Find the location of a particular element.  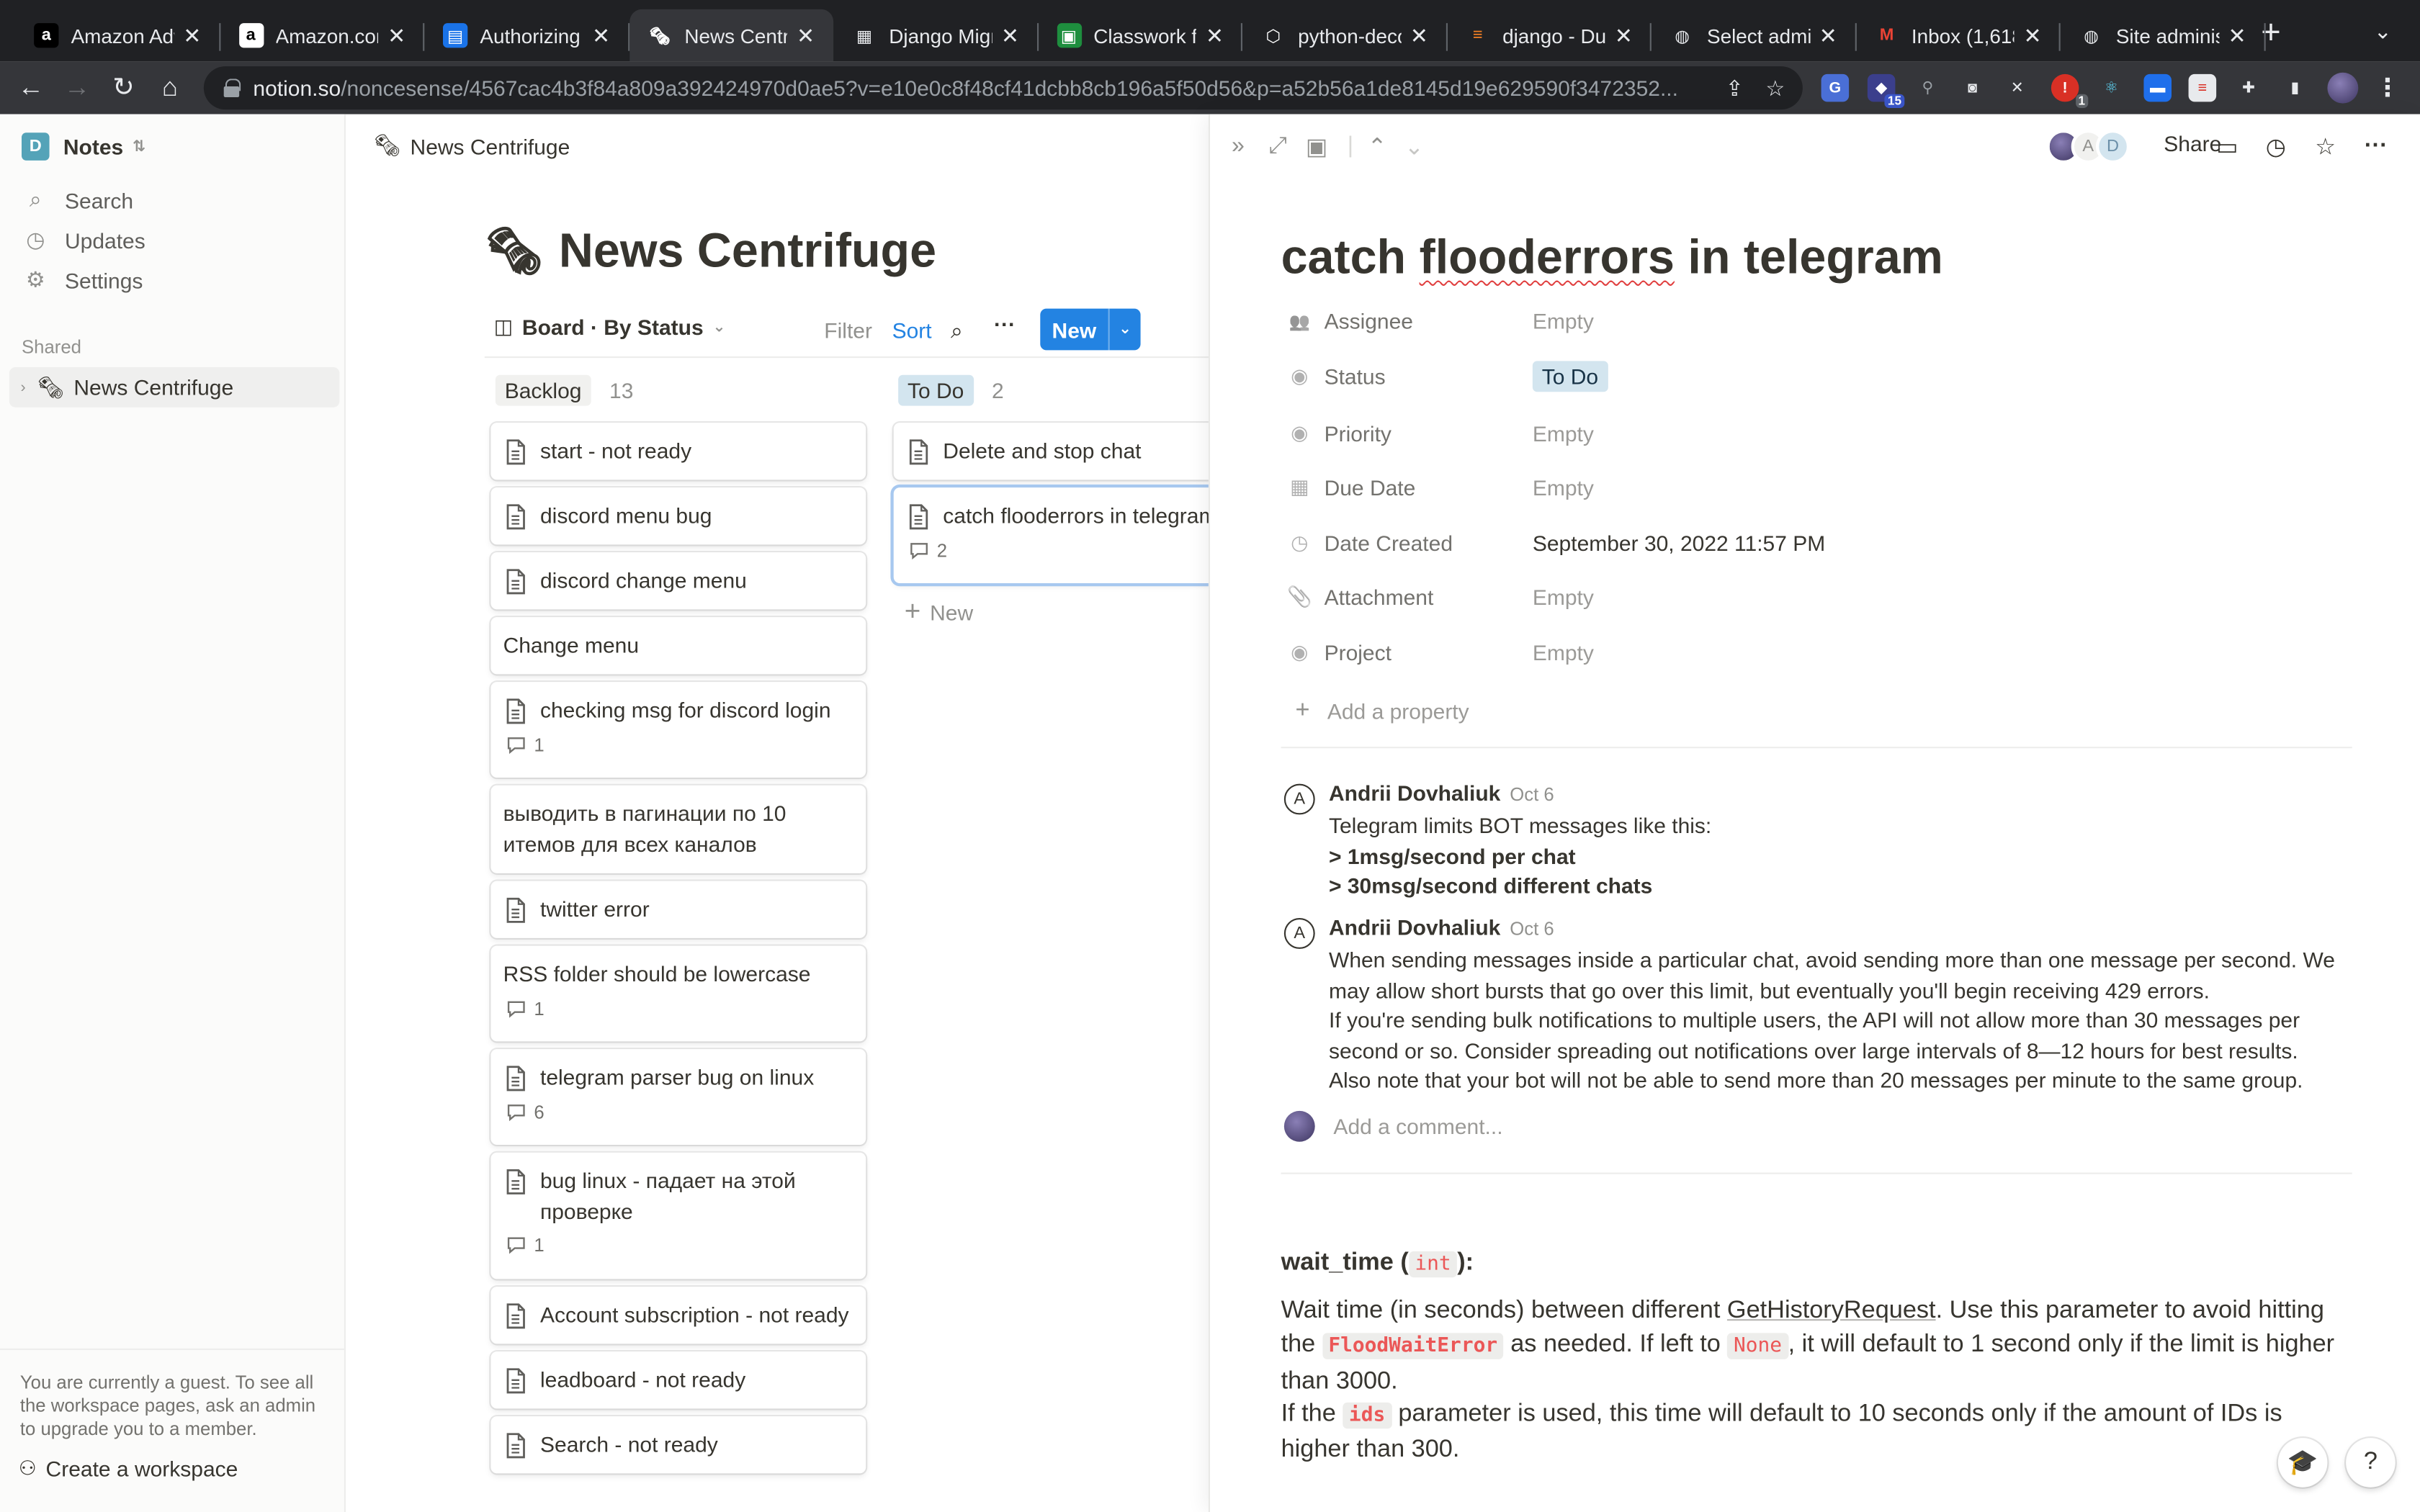

board-card: discord menu bug is located at coordinates (678, 516).